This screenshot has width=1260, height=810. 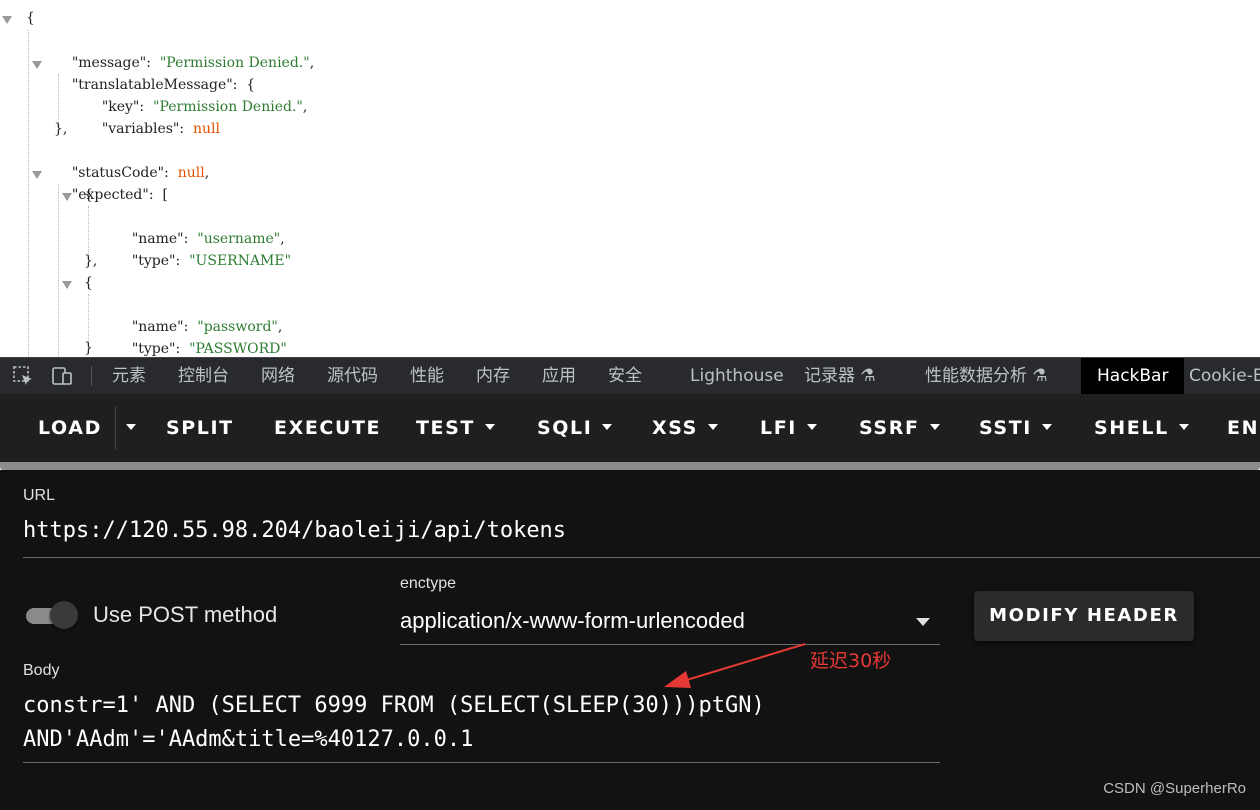 What do you see at coordinates (39, 495) in the screenshot?
I see `url-label: URL` at bounding box center [39, 495].